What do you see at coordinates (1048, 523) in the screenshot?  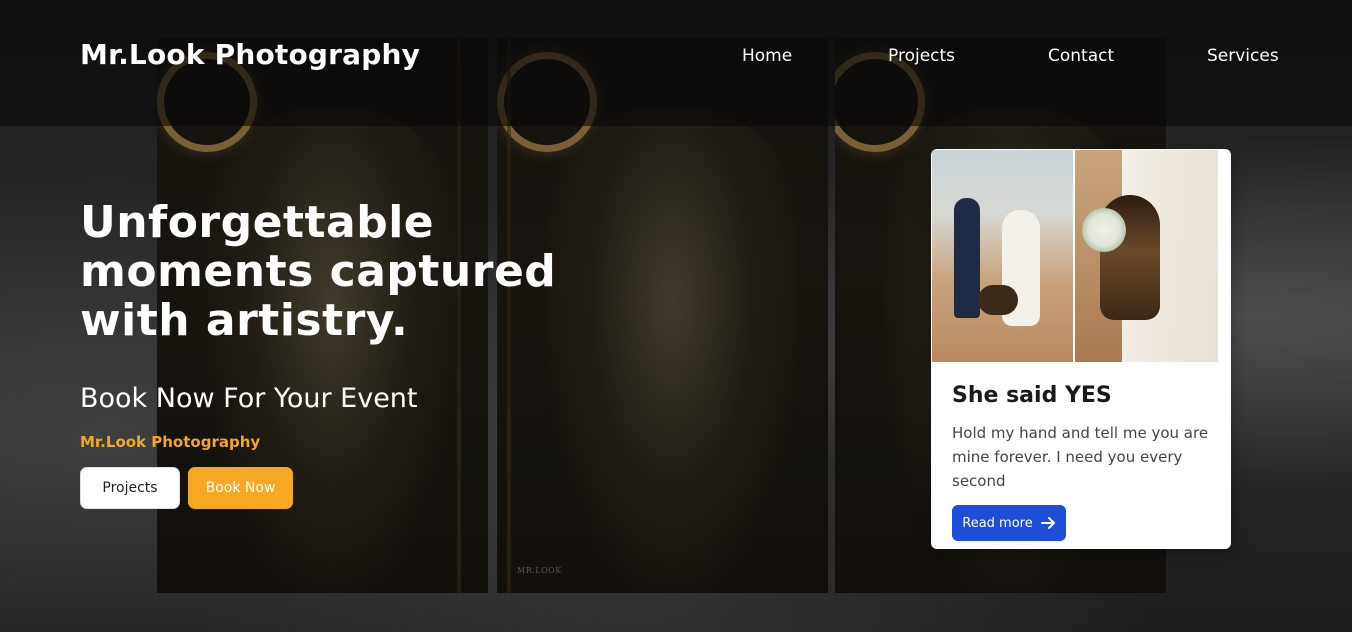 I see `arrow-right-icon` at bounding box center [1048, 523].